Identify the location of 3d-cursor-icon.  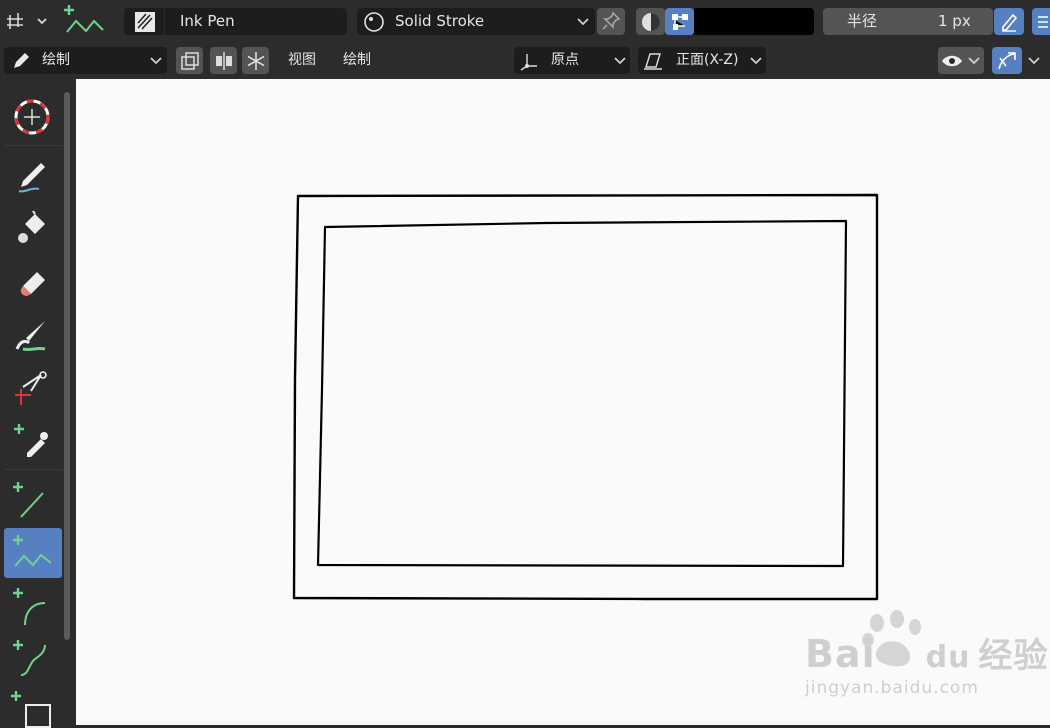
(32, 117).